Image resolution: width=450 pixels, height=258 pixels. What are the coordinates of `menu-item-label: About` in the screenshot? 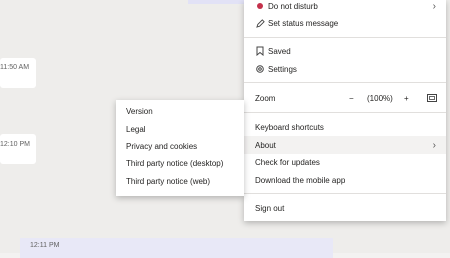 It's located at (265, 145).